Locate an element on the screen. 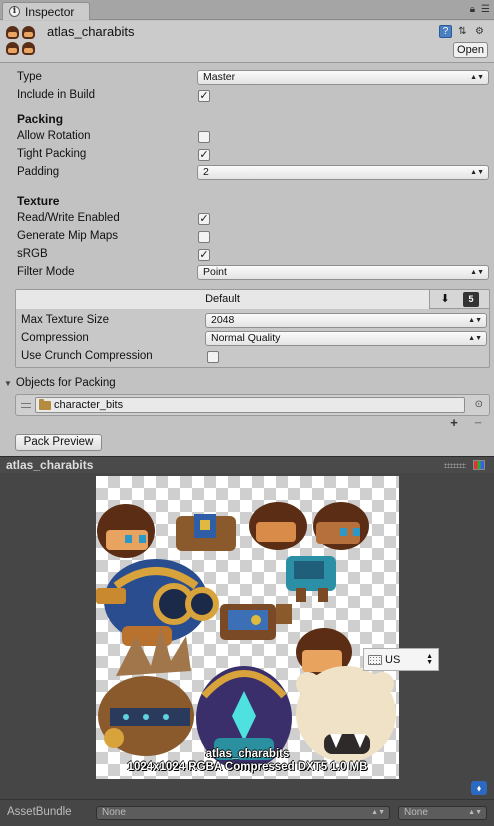  tab-controls: 🔒︎ ☰ is located at coordinates (480, 9).